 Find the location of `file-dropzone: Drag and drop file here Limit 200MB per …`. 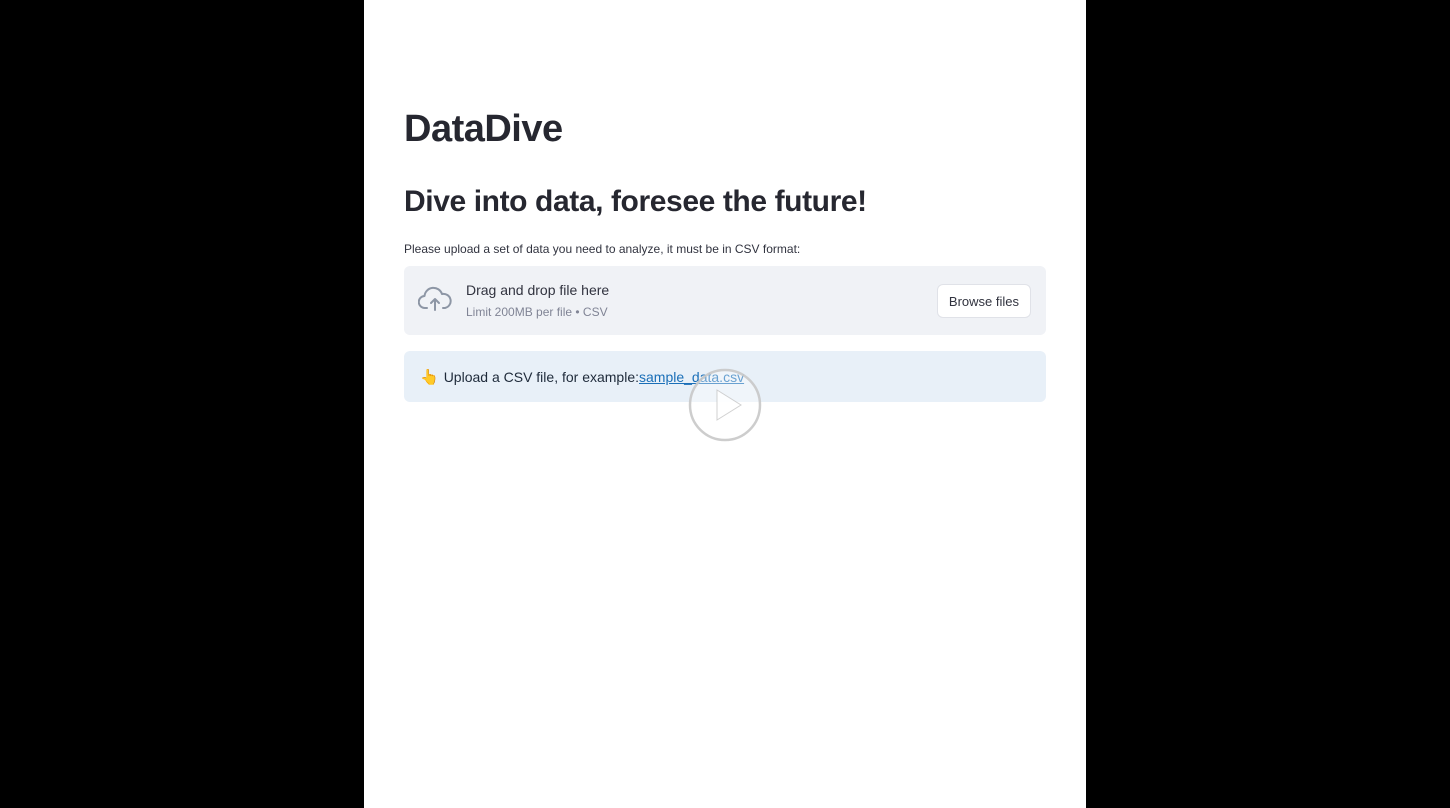

file-dropzone: Drag and drop file here Limit 200MB per … is located at coordinates (725, 300).